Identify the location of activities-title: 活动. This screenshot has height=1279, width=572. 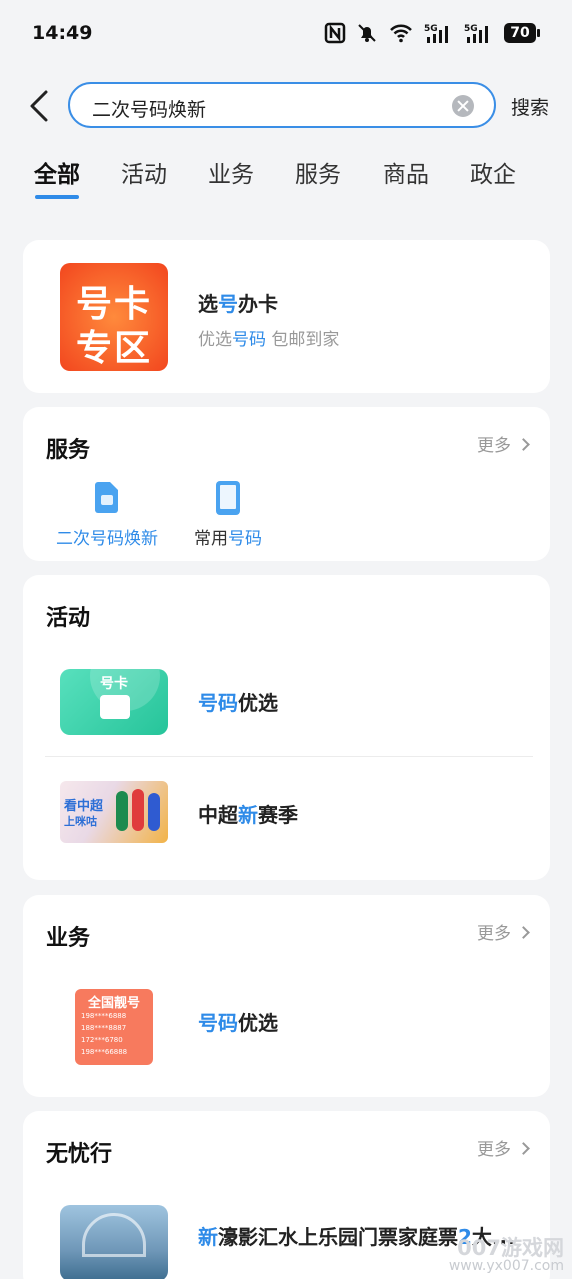
(68, 618).